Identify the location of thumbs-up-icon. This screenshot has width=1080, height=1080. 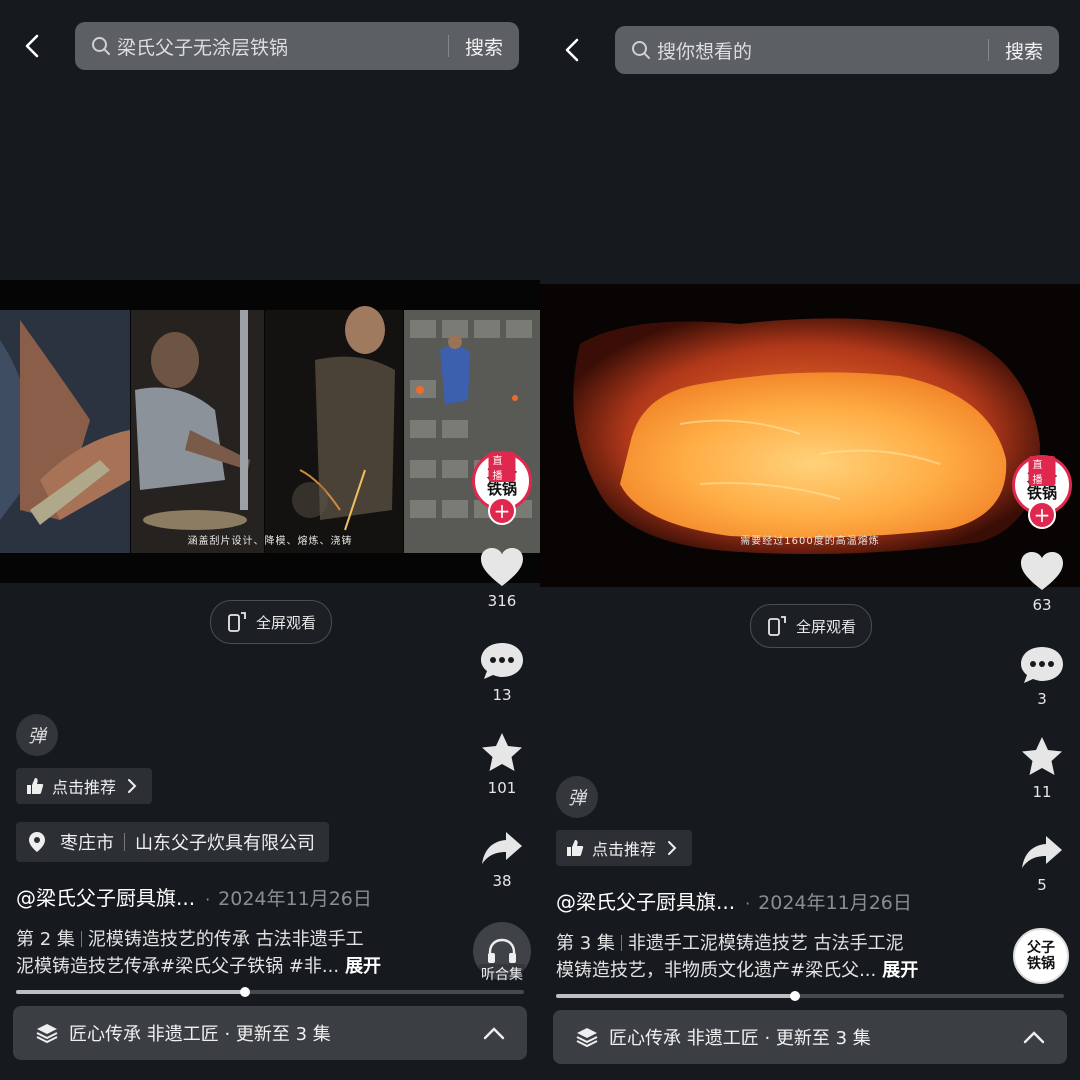
(35, 786).